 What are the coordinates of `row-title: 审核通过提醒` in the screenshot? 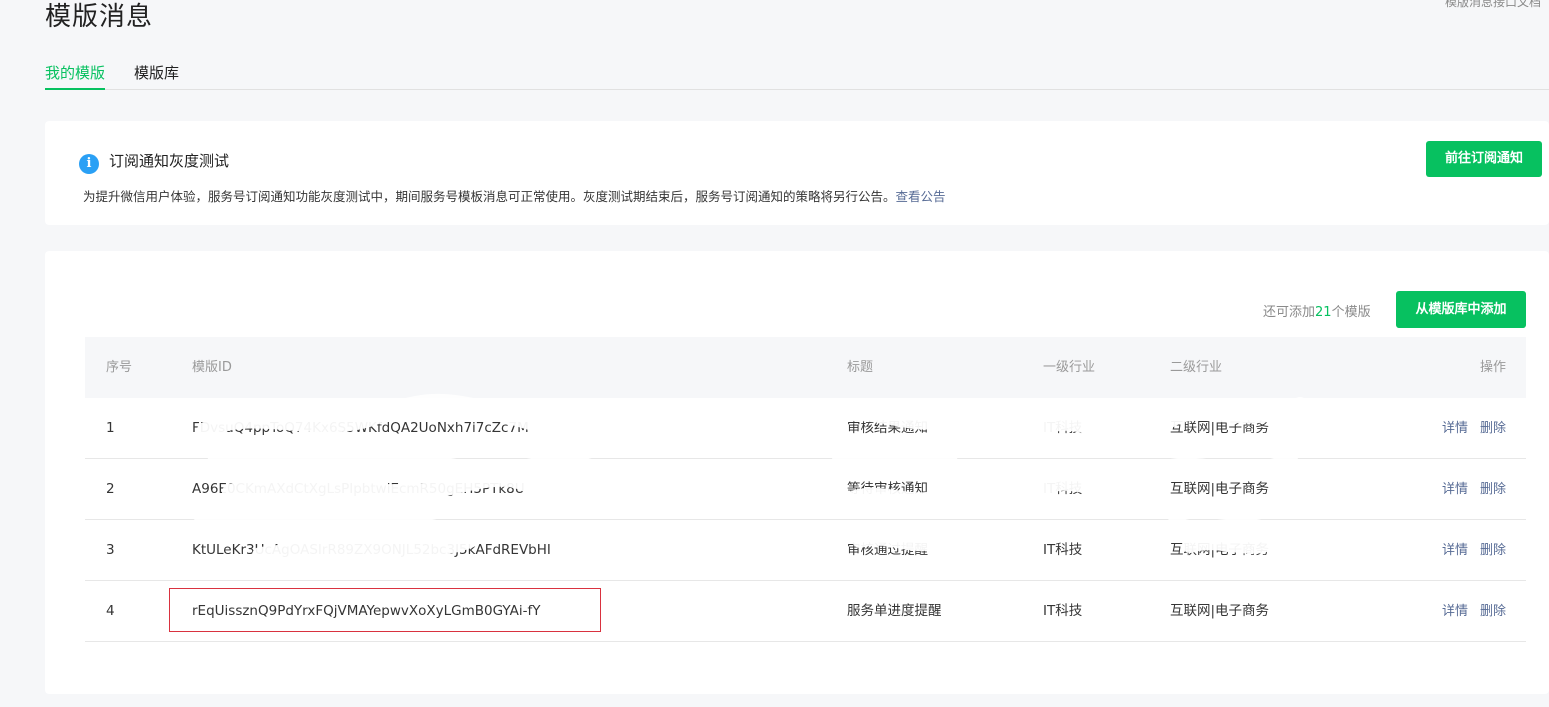 It's located at (887, 550).